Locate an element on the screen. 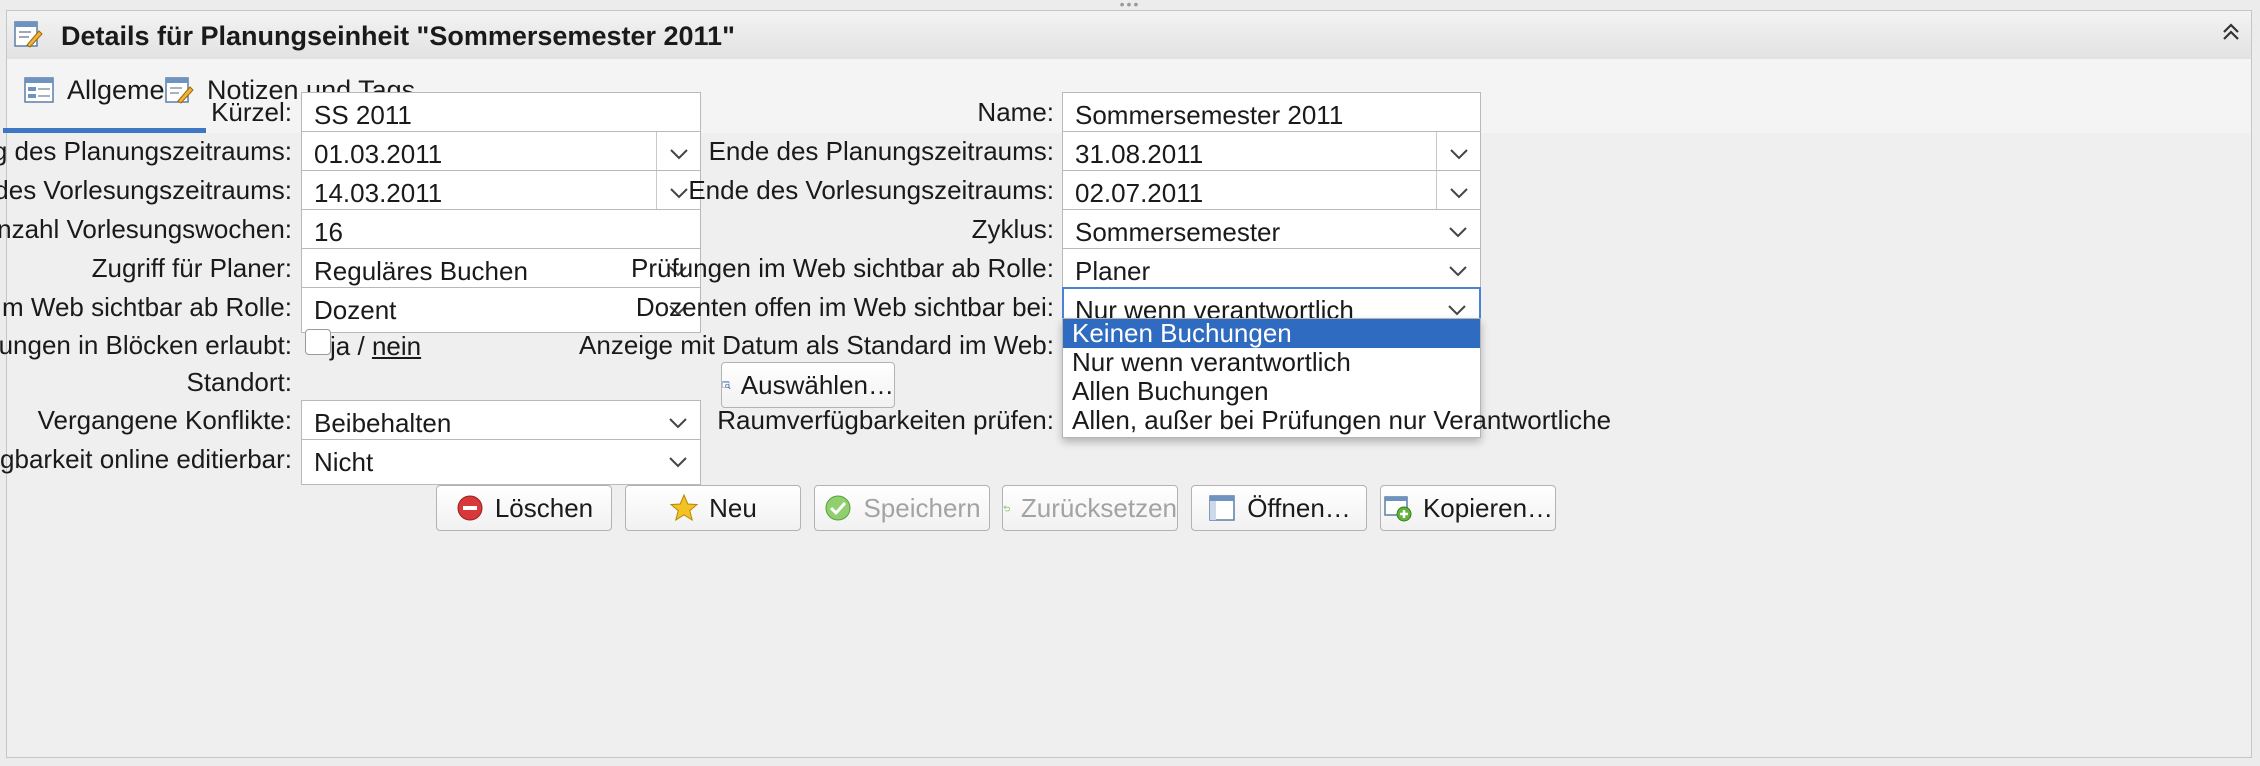  speichern-button: Speichern is located at coordinates (902, 508).